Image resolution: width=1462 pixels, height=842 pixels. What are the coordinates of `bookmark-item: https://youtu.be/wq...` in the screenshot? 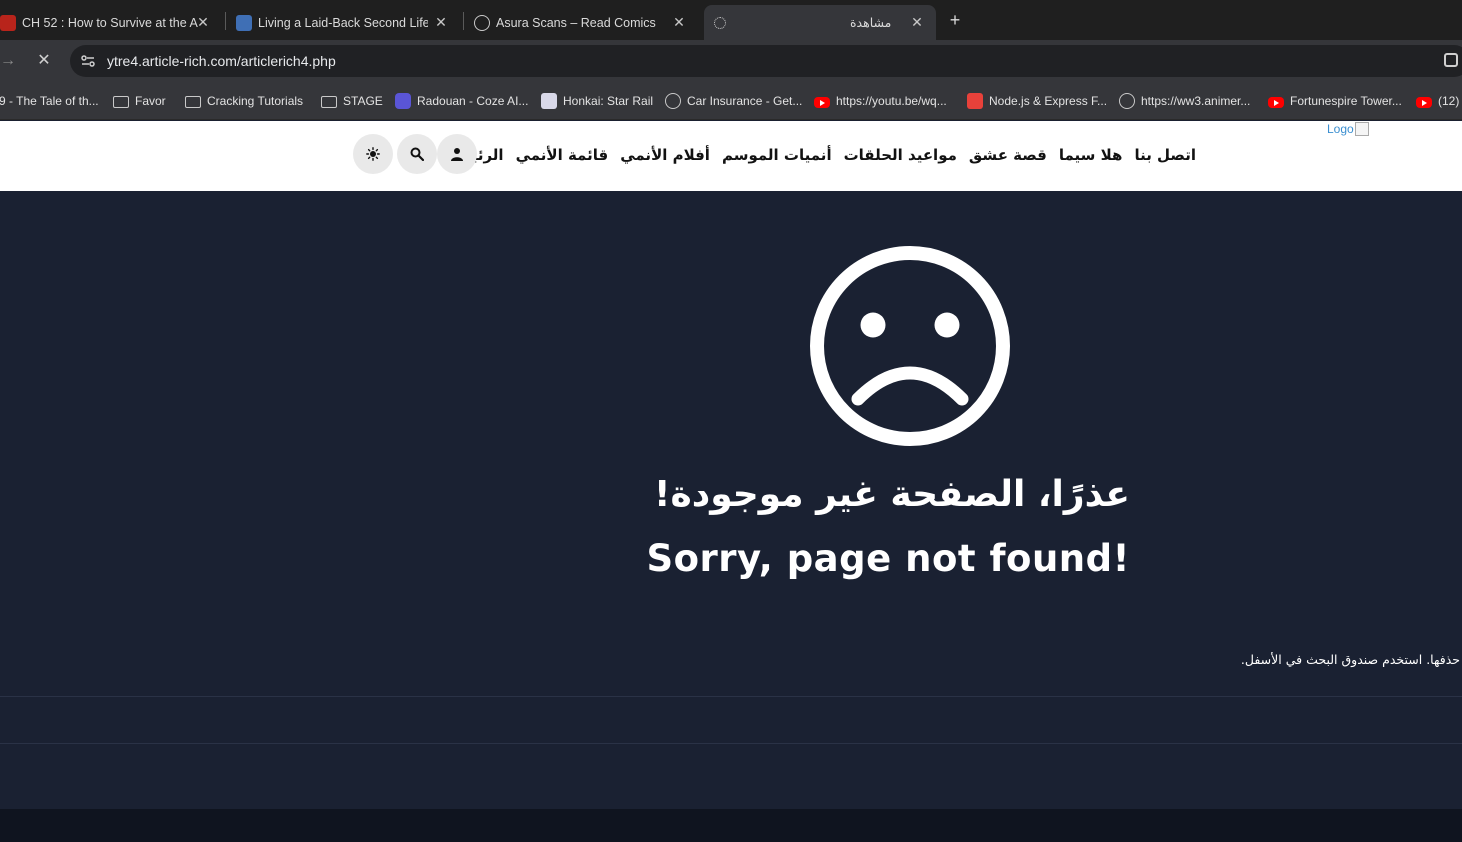 It's located at (880, 101).